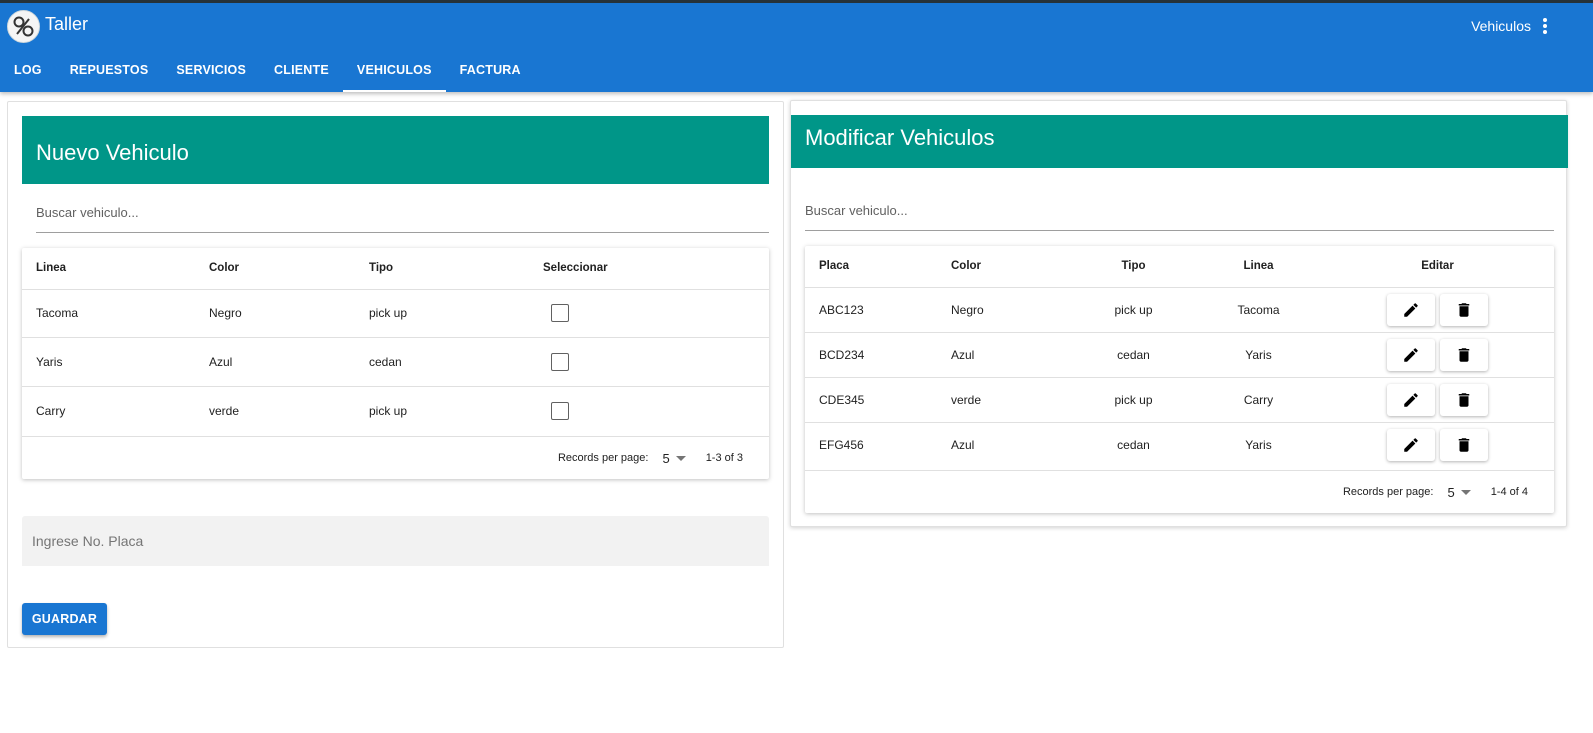 This screenshot has width=1593, height=733. What do you see at coordinates (878, 445) in the screenshot?
I see `cell-placa: EFG456` at bounding box center [878, 445].